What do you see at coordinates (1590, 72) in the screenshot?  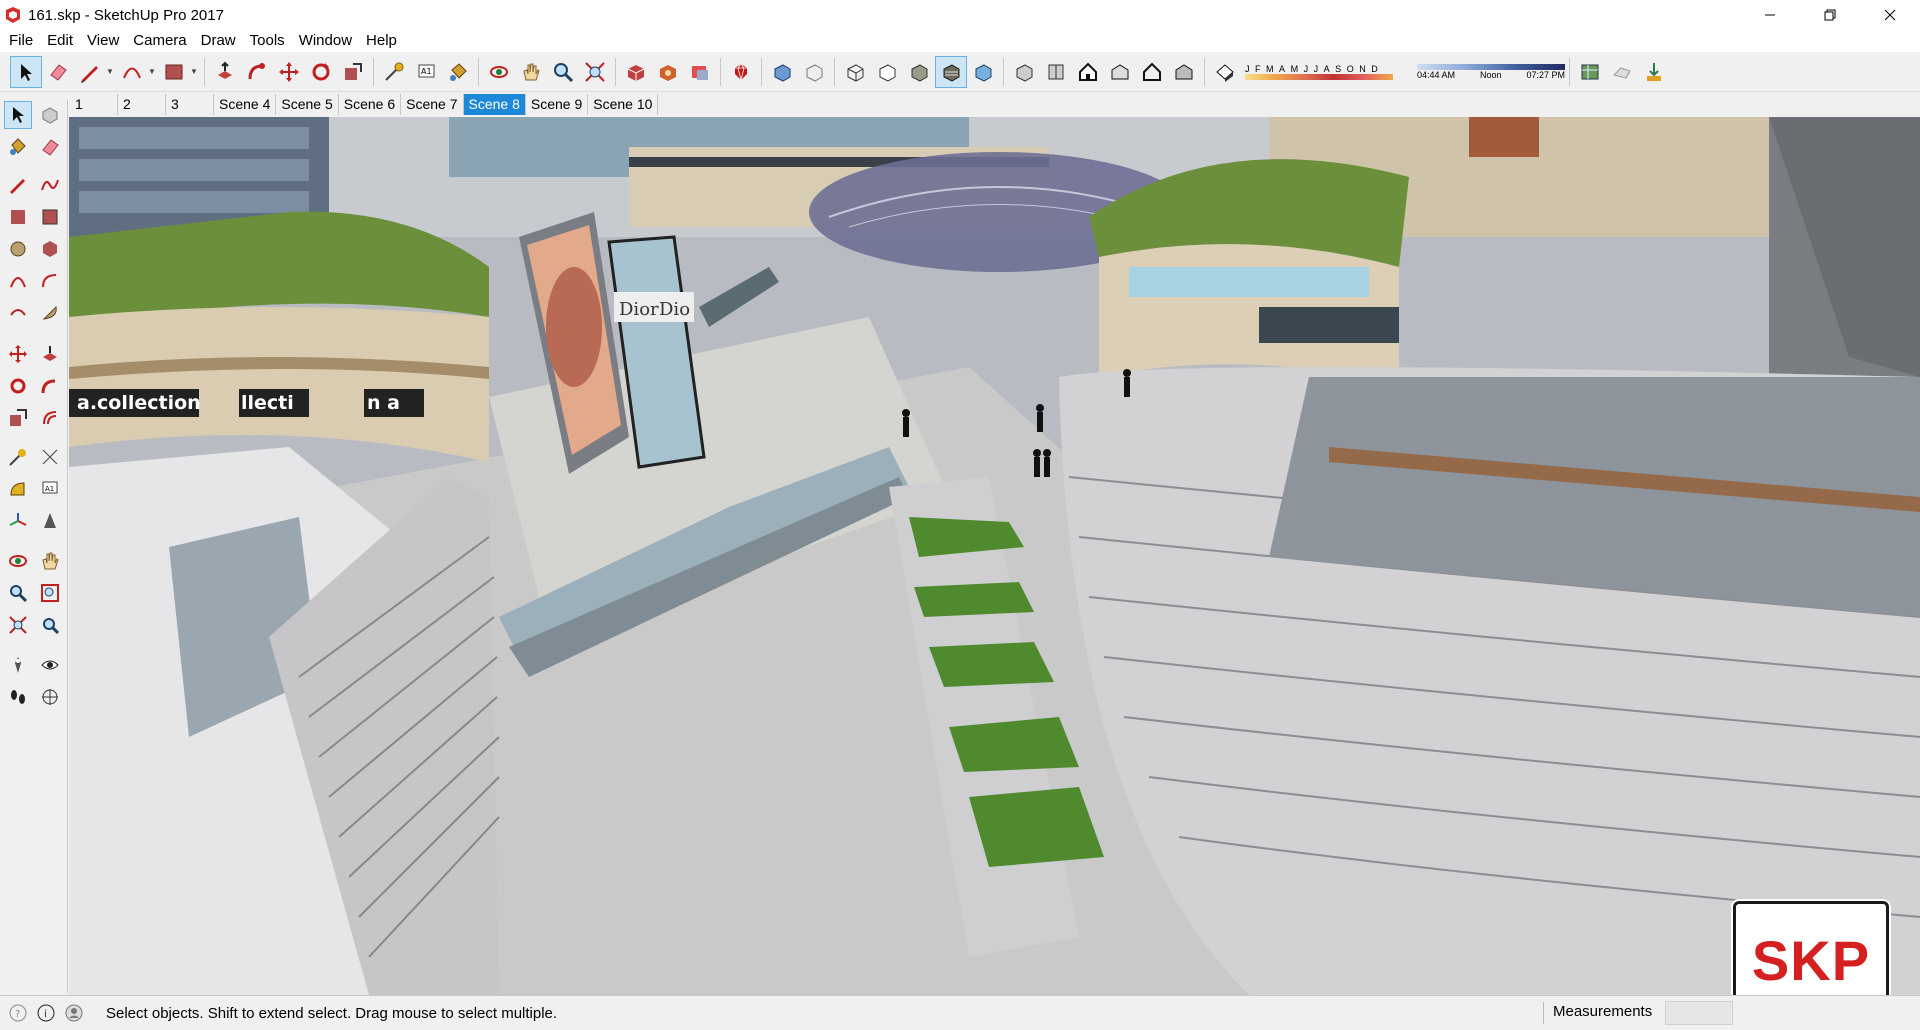 I see `add-location-button` at bounding box center [1590, 72].